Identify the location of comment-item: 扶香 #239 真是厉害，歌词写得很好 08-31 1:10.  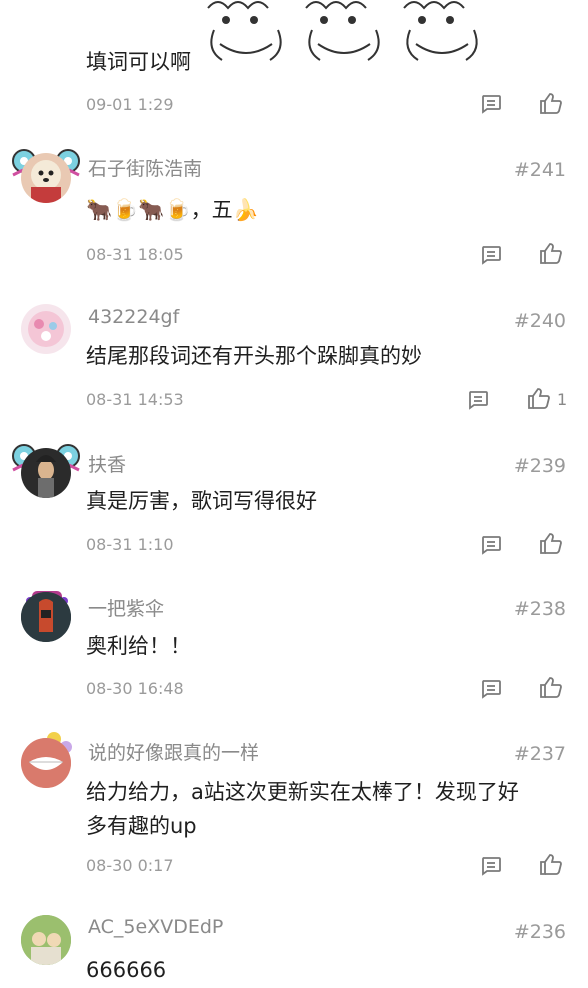
(294, 506).